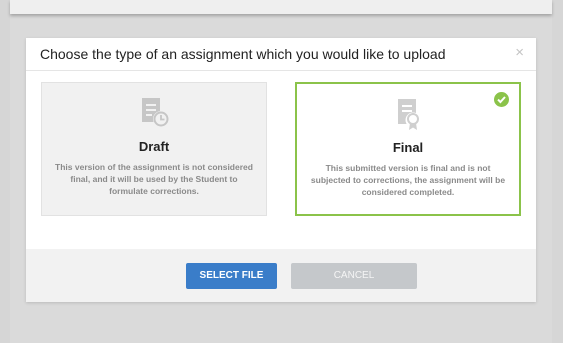 The height and width of the screenshot is (343, 563). What do you see at coordinates (281, 7) in the screenshot?
I see `background-top-bar` at bounding box center [281, 7].